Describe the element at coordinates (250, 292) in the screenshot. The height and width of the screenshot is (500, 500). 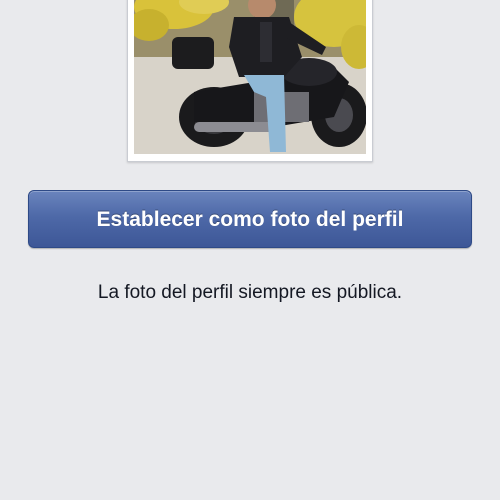
I see `profile-photo-public-notice: La foto del perfil siempre es pública.` at that location.